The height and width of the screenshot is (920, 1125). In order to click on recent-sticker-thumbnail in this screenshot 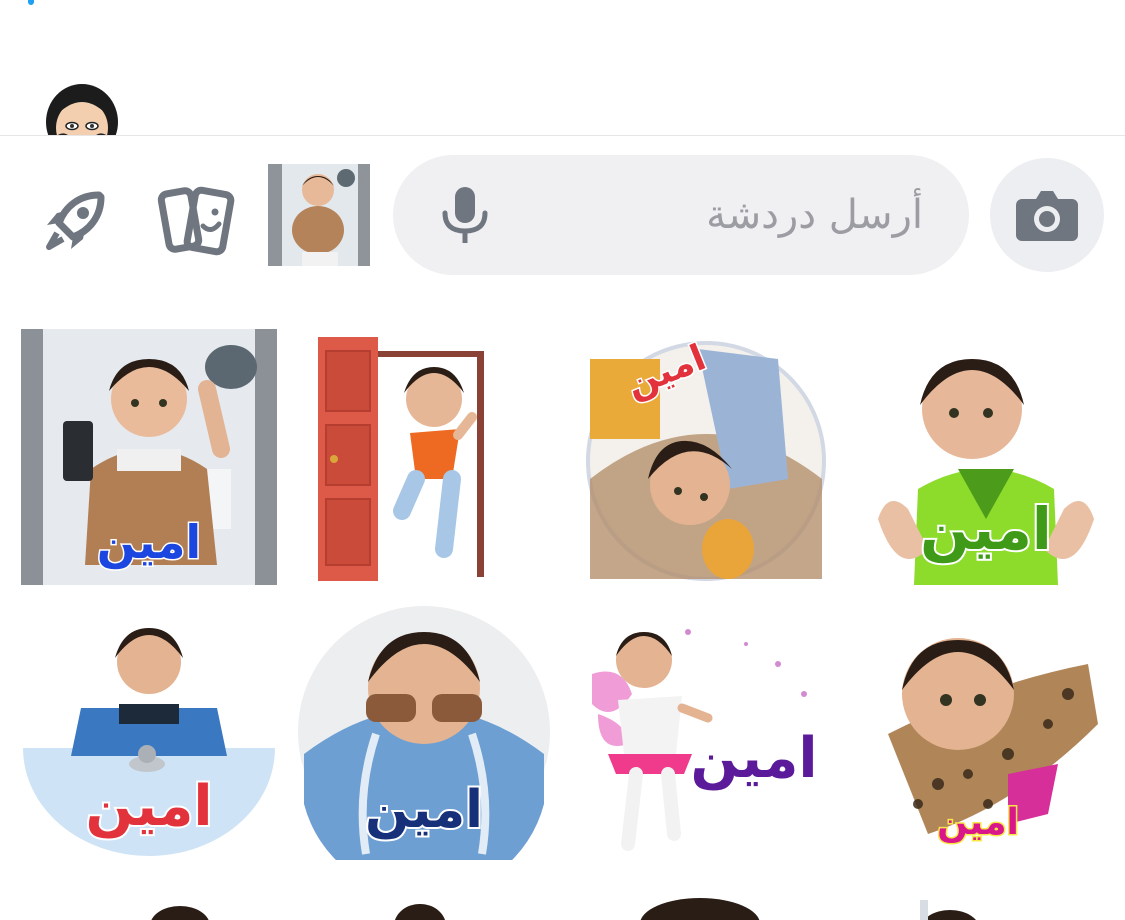, I will do `click(319, 215)`.